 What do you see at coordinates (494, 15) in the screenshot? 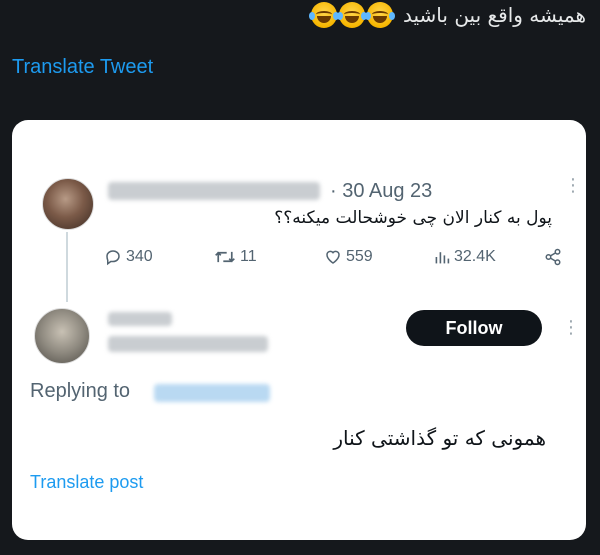
I see `caption-text: همیشه واقع بین باشید` at bounding box center [494, 15].